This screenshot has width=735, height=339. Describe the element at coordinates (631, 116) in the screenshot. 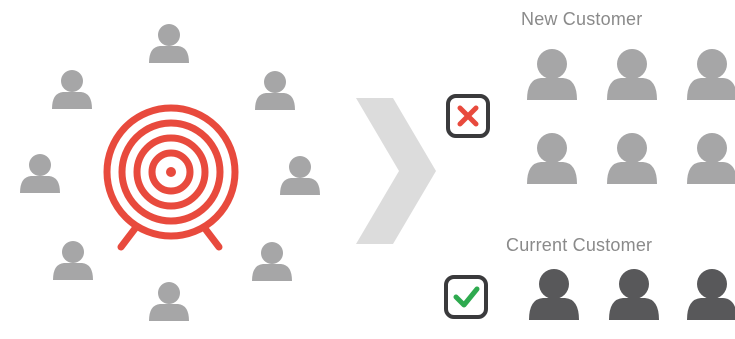

I see `new-customer-group` at that location.